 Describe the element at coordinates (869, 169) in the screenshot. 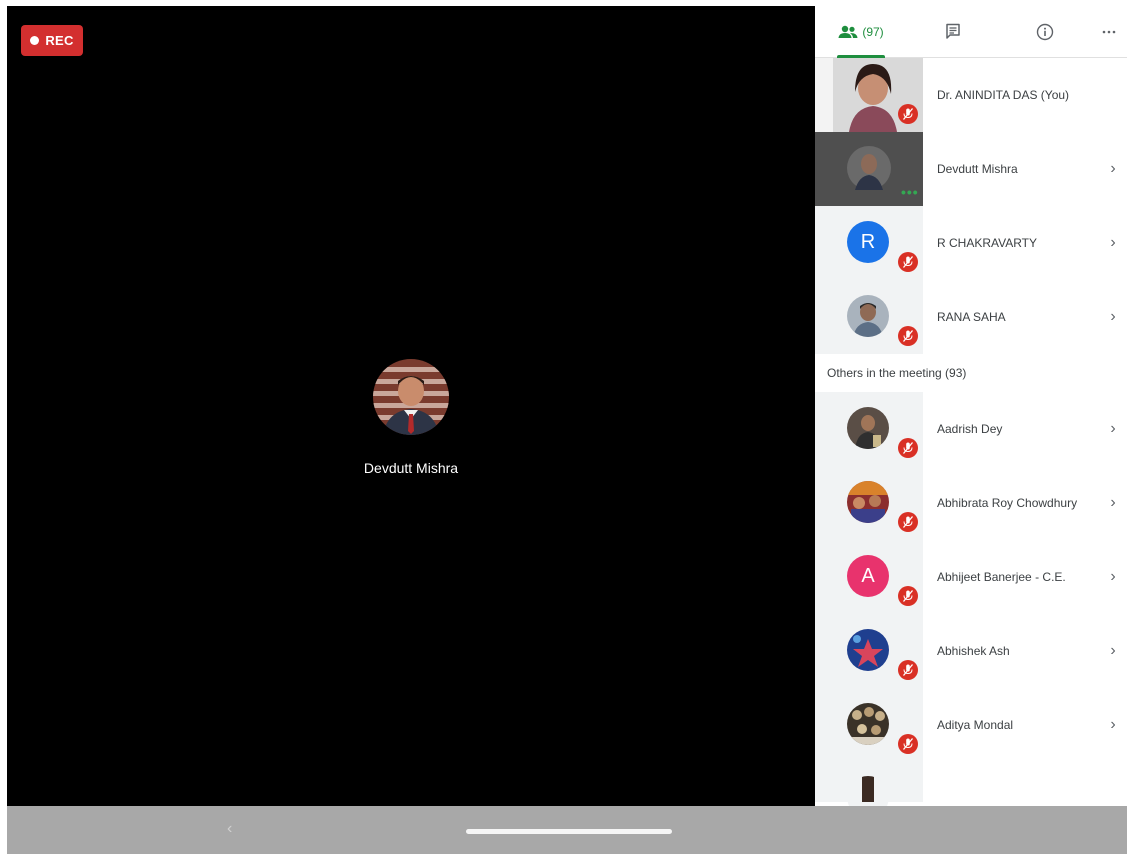

I see `participant-video-thumb: •••` at that location.